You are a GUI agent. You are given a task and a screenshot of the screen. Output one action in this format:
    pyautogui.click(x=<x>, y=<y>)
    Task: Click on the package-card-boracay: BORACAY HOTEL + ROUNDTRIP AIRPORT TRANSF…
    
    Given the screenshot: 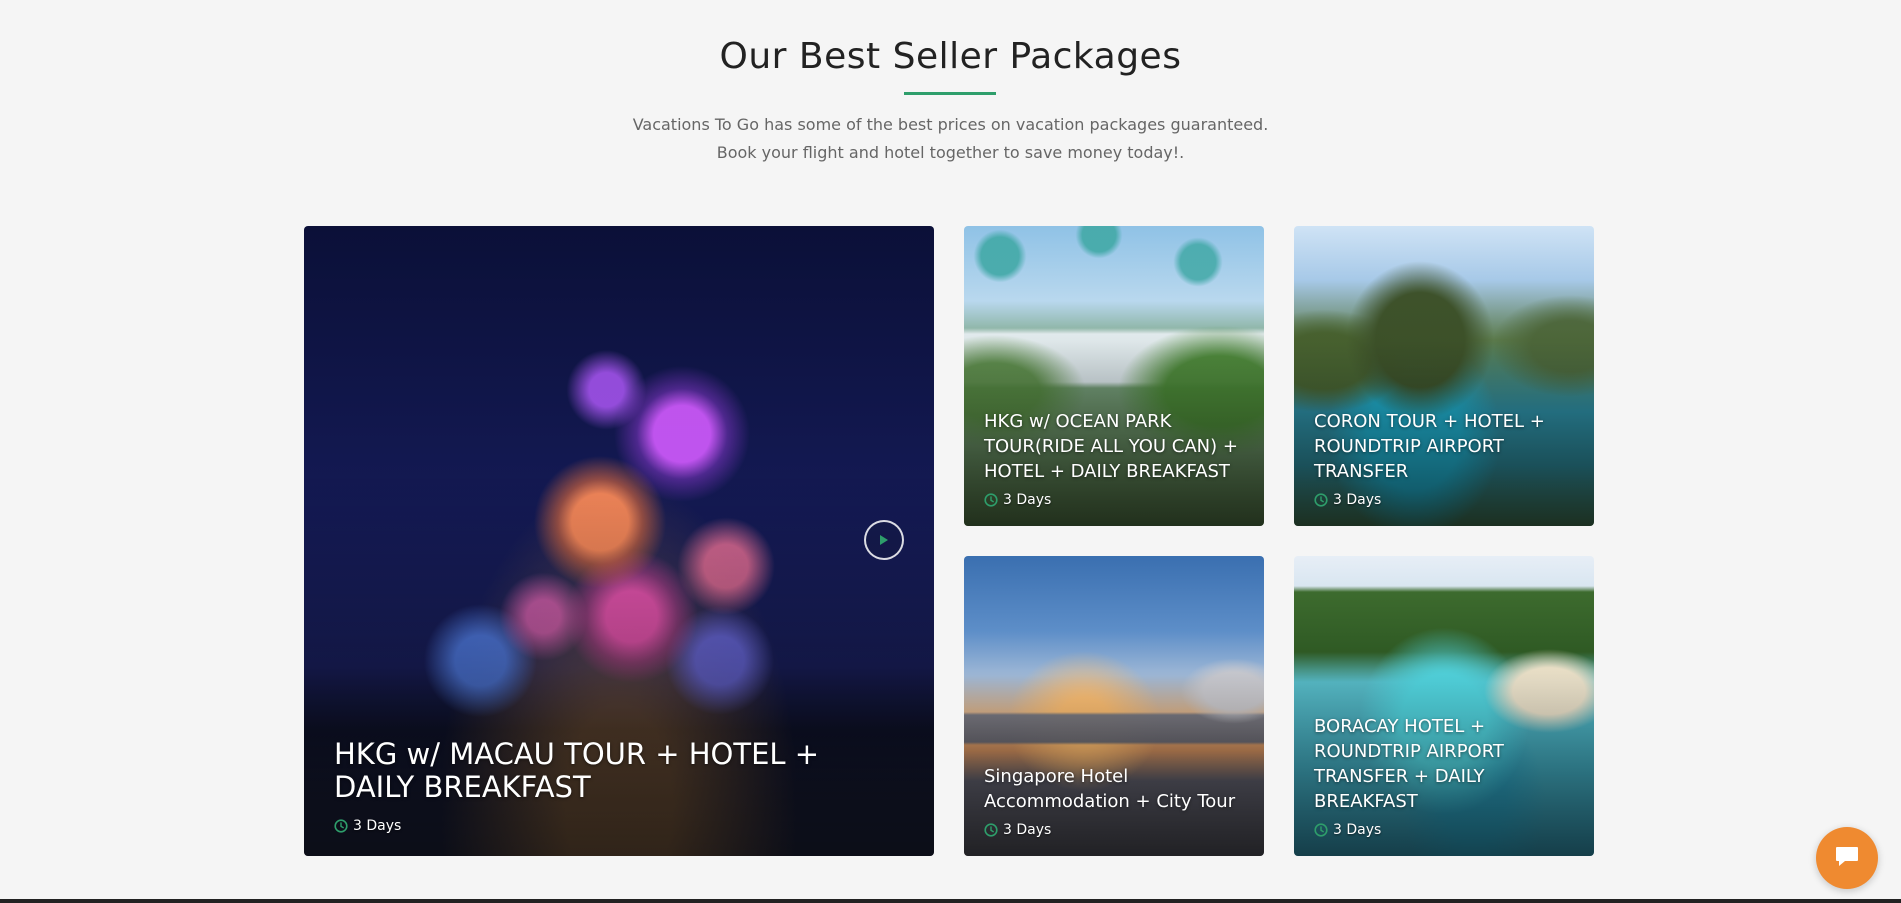 What is the action you would take?
    pyautogui.click(x=1444, y=706)
    